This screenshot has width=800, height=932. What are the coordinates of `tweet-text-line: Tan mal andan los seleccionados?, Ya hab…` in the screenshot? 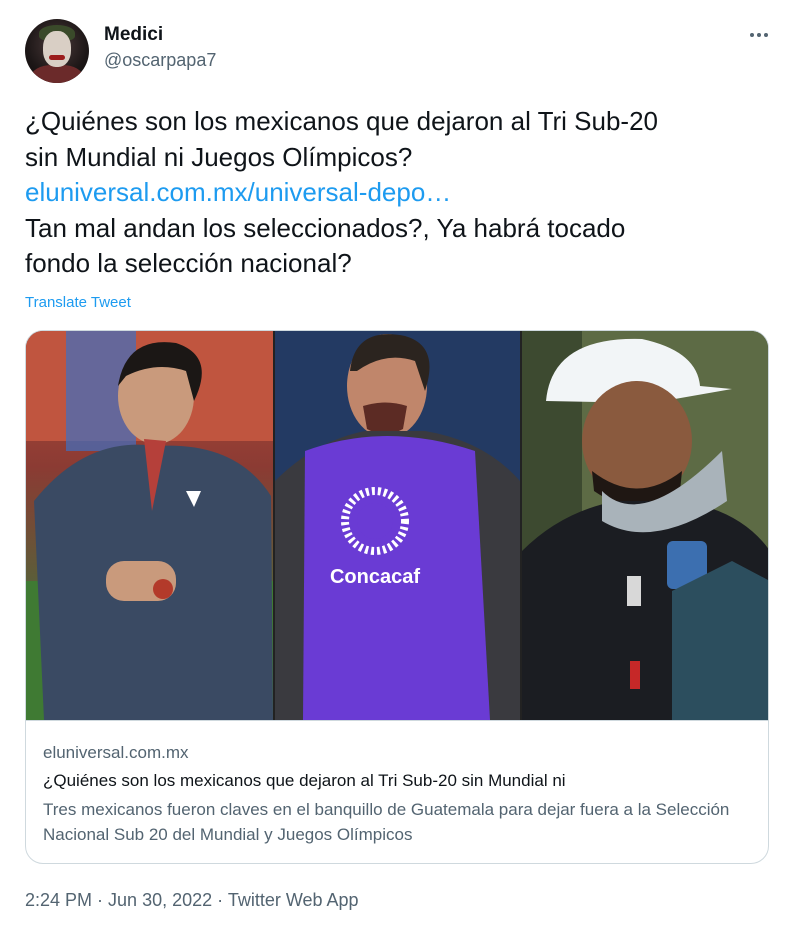 It's located at (325, 227).